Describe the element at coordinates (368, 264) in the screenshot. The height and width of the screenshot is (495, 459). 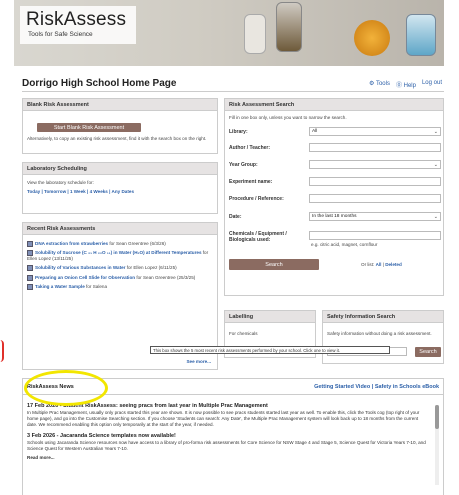
I see `or-list-label: Or list:` at that location.